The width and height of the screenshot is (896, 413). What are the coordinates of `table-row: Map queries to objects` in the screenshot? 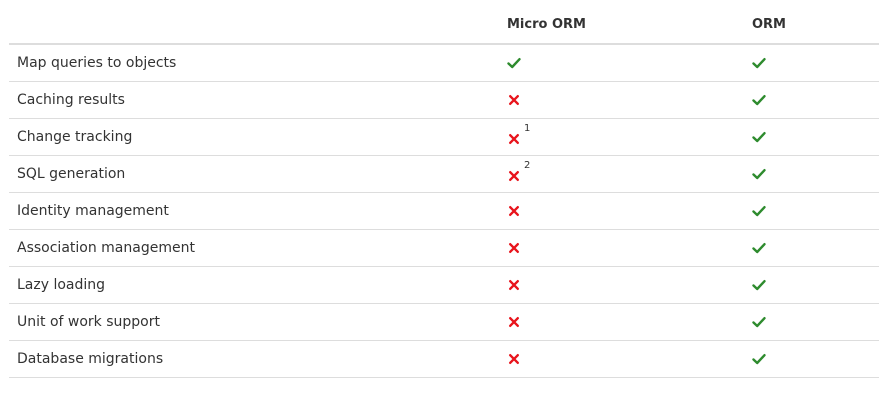 It's located at (444, 63).